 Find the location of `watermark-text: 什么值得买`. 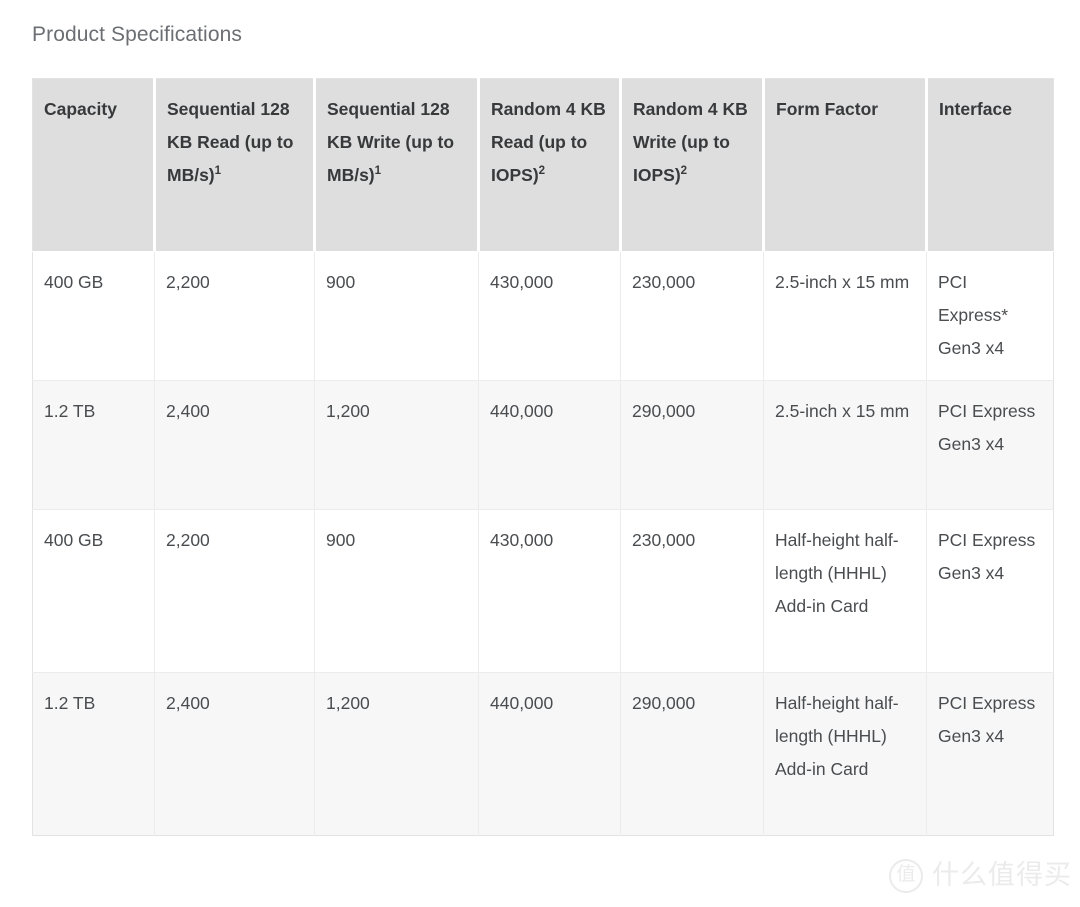

watermark-text: 什么值得买 is located at coordinates (1002, 875).